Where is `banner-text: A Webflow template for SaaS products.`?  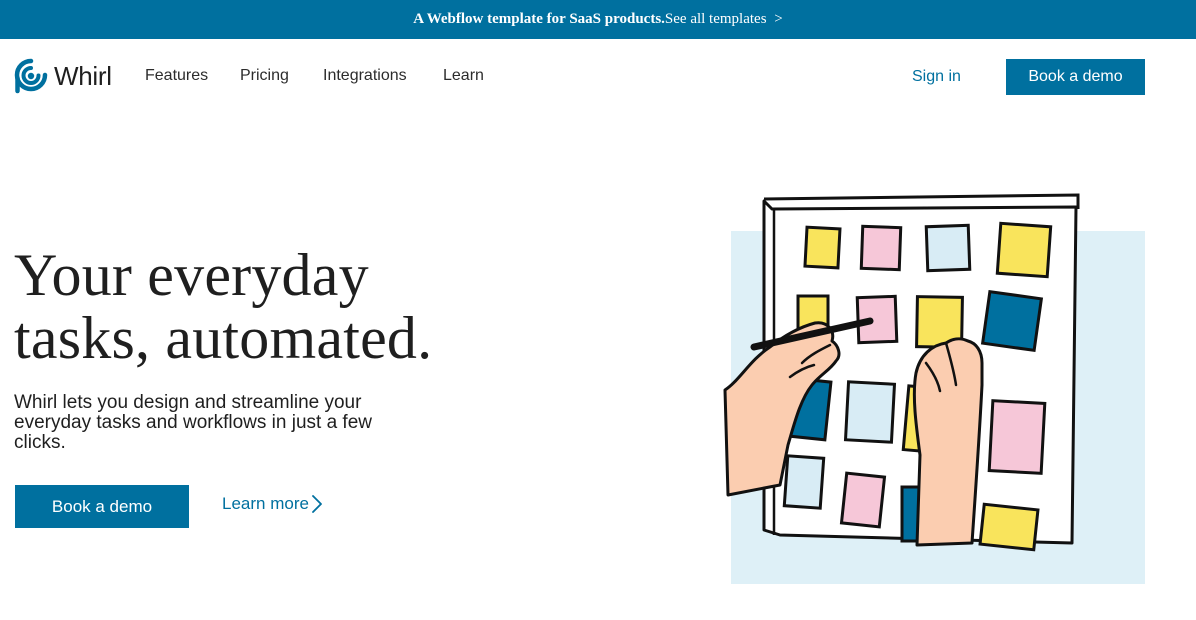 banner-text: A Webflow template for SaaS products. is located at coordinates (539, 19).